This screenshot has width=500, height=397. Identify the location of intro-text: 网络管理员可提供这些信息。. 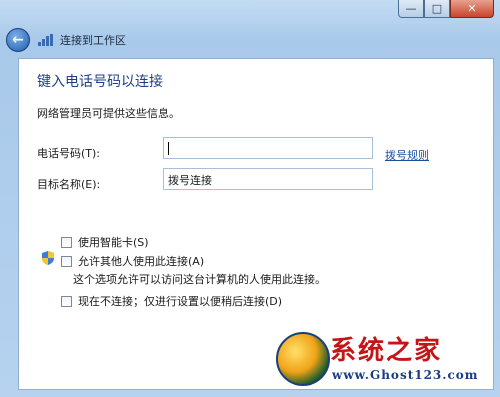
(108, 113).